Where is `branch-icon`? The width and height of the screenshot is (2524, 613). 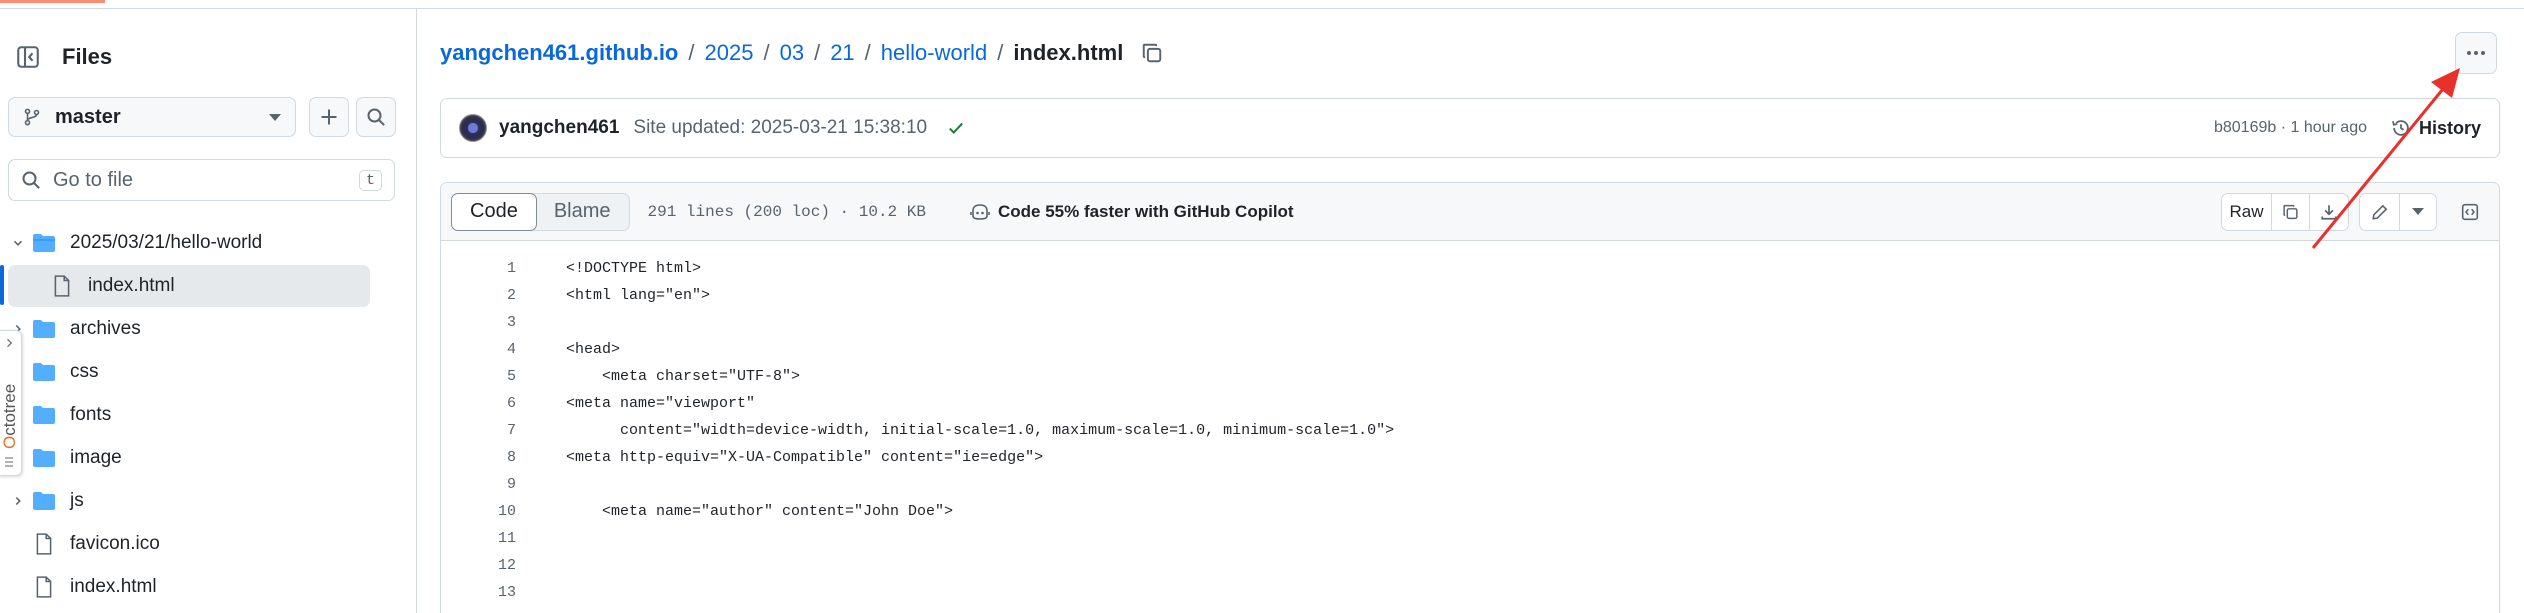
branch-icon is located at coordinates (32, 117).